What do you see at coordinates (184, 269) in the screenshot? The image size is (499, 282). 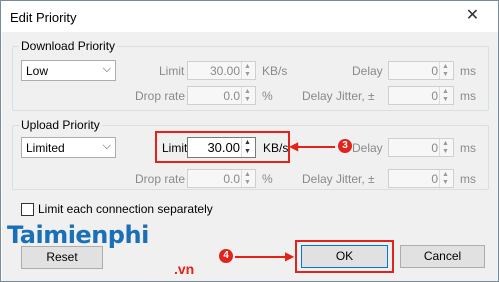 I see `watermark-logo-suffix: .vn` at bounding box center [184, 269].